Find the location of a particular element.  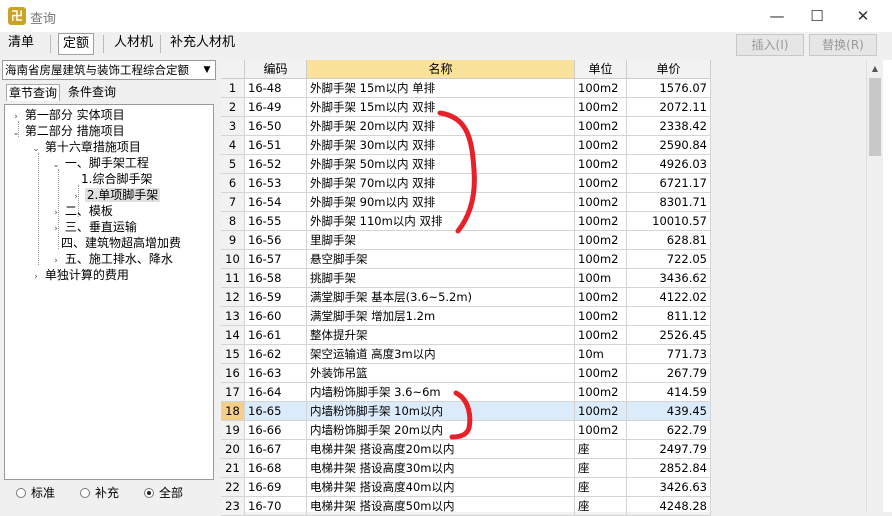

table-row: 23 16-70 电梯井架 搭设高度50m以内座 4248.28 is located at coordinates (466, 506).